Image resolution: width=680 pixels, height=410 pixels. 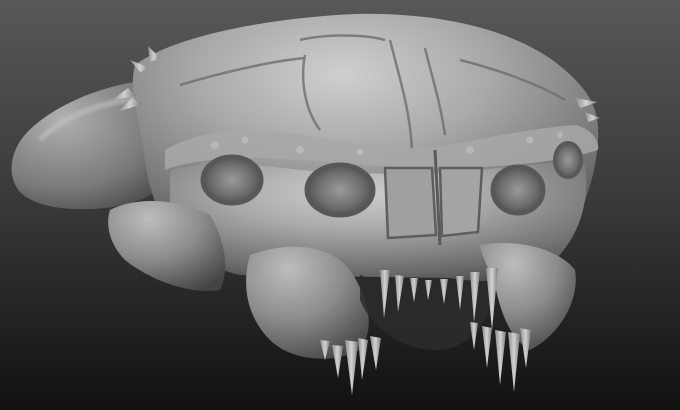 What do you see at coordinates (232, 180) in the screenshot?
I see `left-eye-socket` at bounding box center [232, 180].